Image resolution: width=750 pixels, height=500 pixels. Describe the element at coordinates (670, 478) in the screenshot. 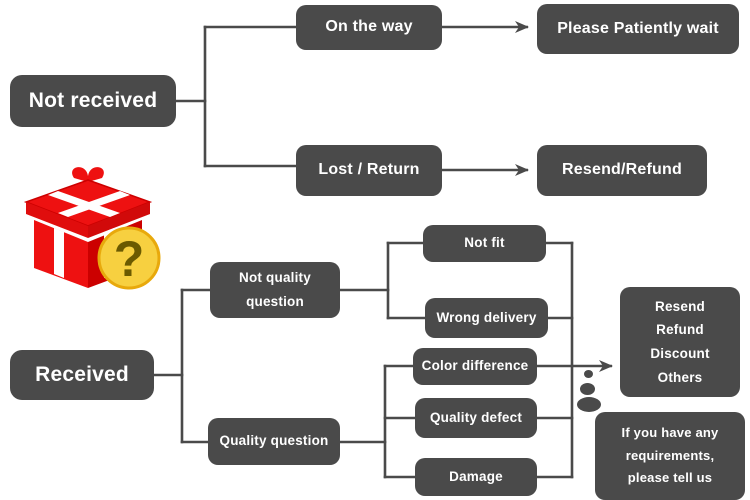

I see `node-requirements-line3: please tell us` at that location.